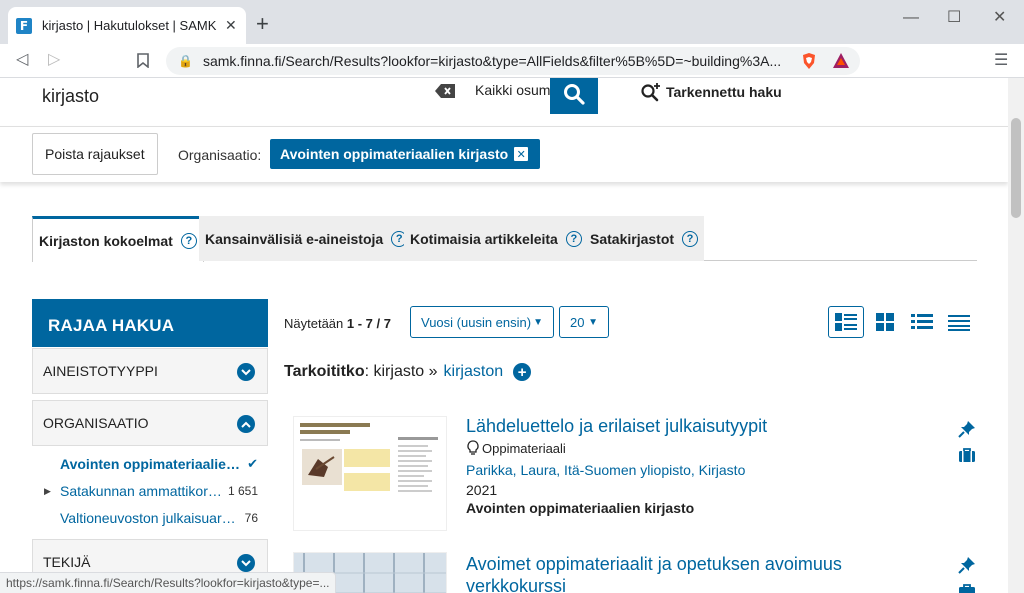 This screenshot has width=1024, height=593. Describe the element at coordinates (143, 60) in the screenshot. I see `bookmark-icon` at that location.